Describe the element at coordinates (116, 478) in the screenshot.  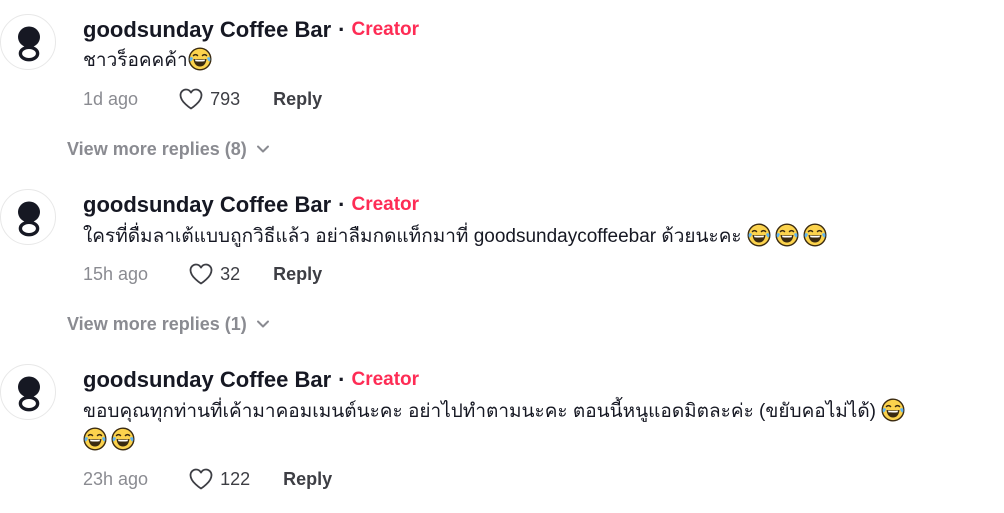
I see `timestamp: 23h ago` at that location.